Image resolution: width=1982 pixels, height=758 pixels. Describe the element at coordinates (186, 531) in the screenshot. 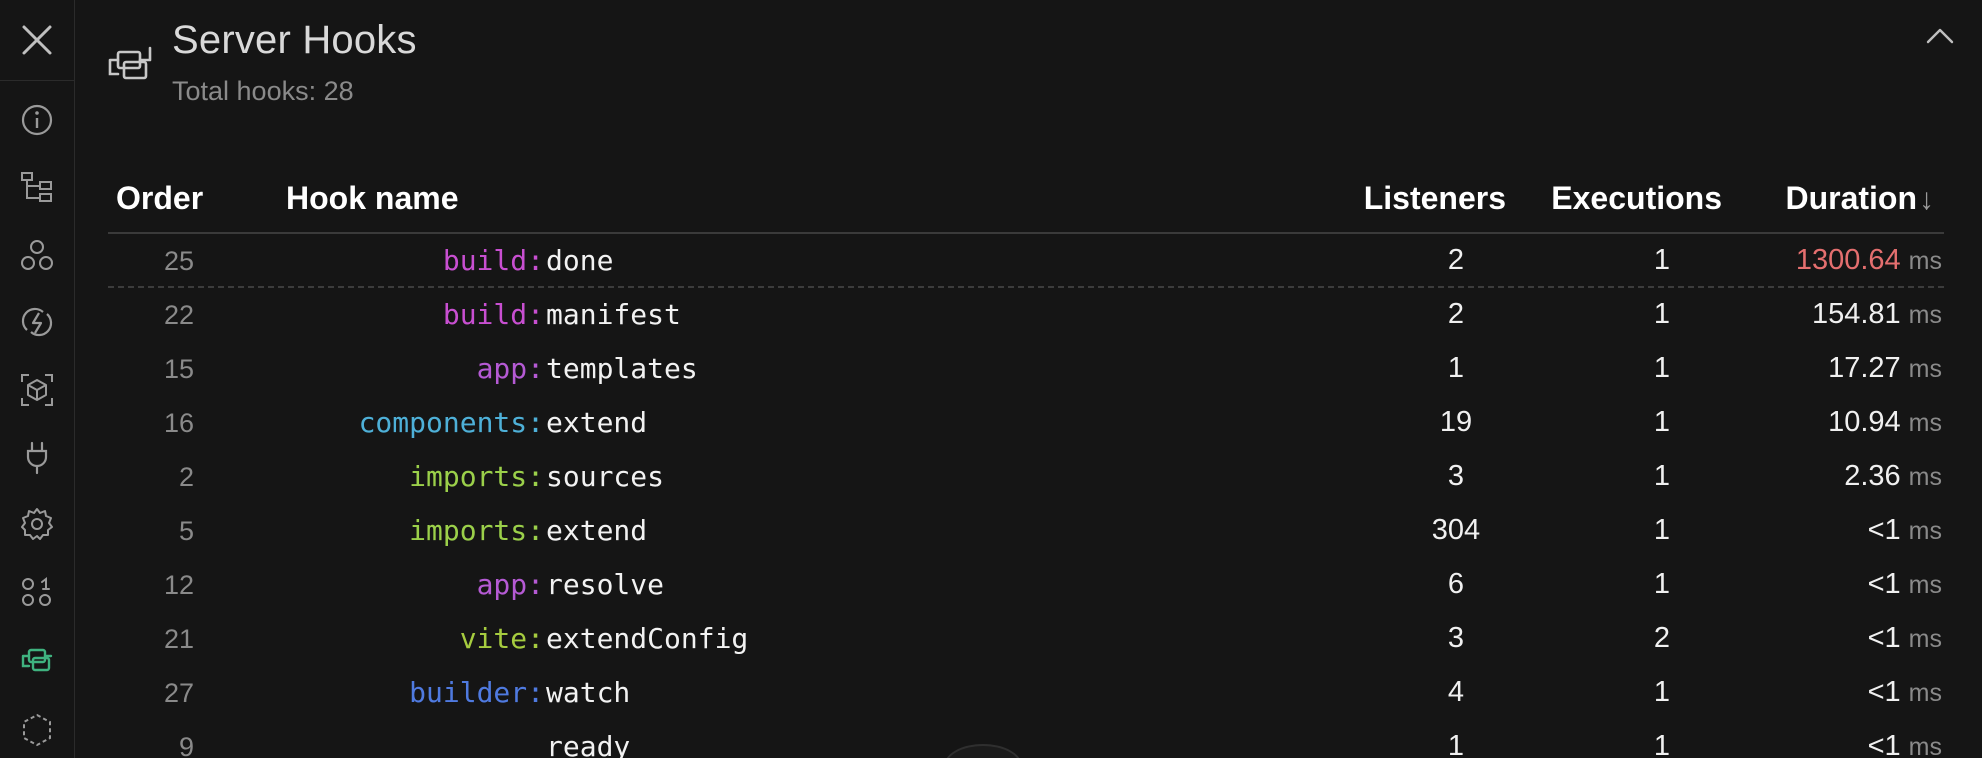

I see `order-cell: 5` at that location.